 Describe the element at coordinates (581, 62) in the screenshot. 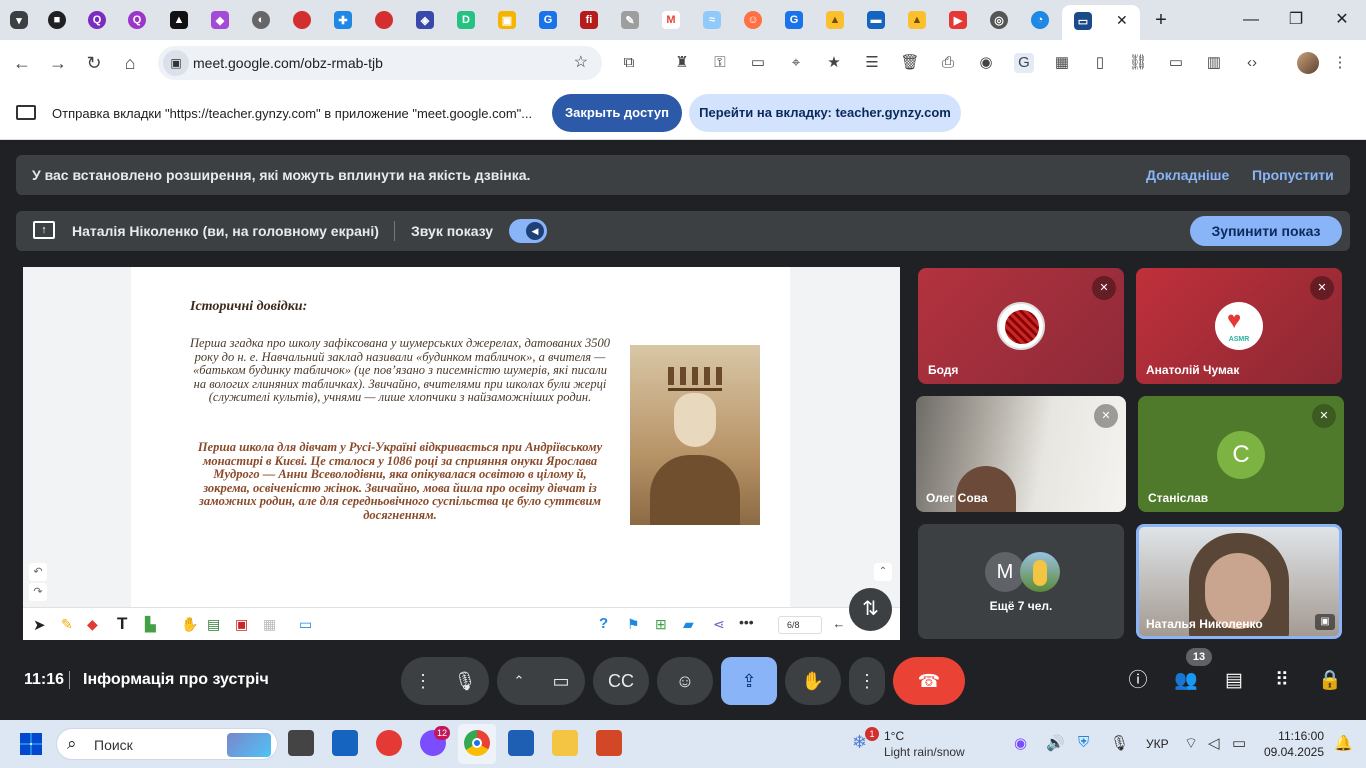

I see `bookmark-star-icon: ☆` at that location.